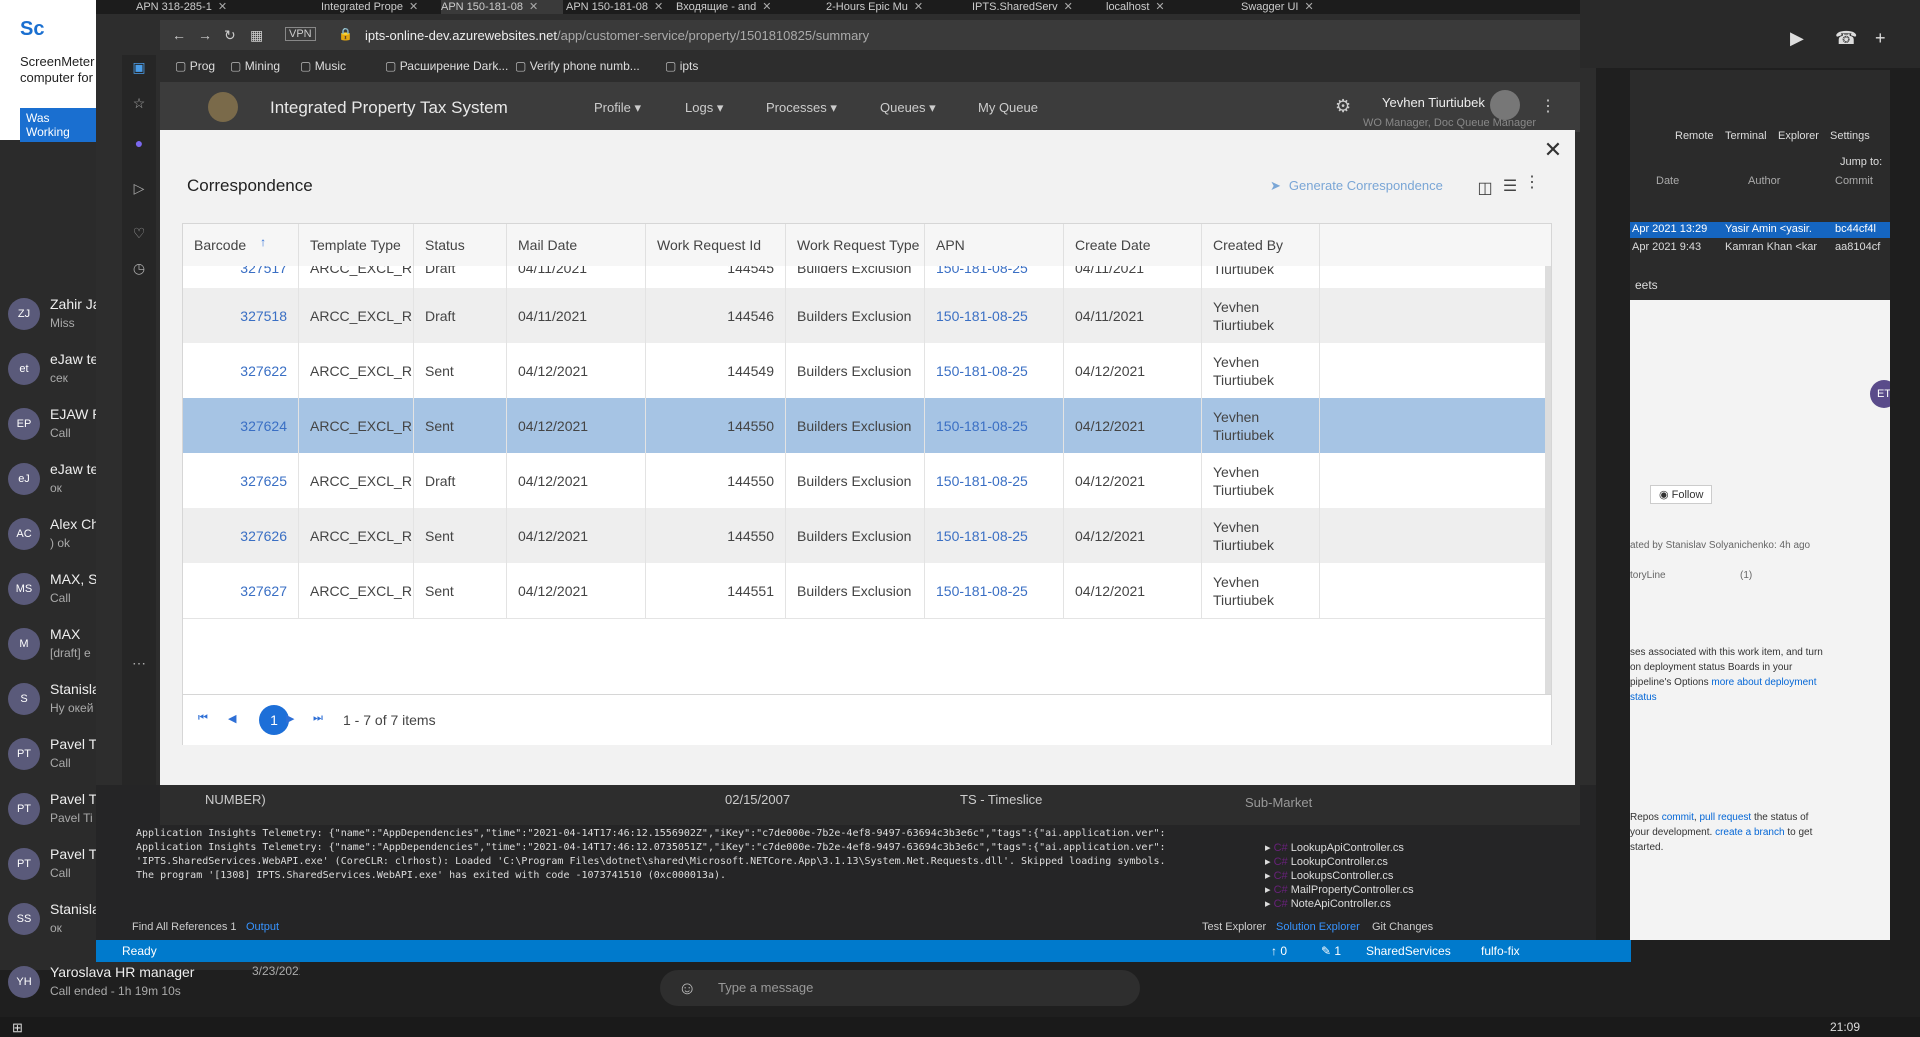  I want to click on sort-ascending-icon: ↑, so click(263, 242).